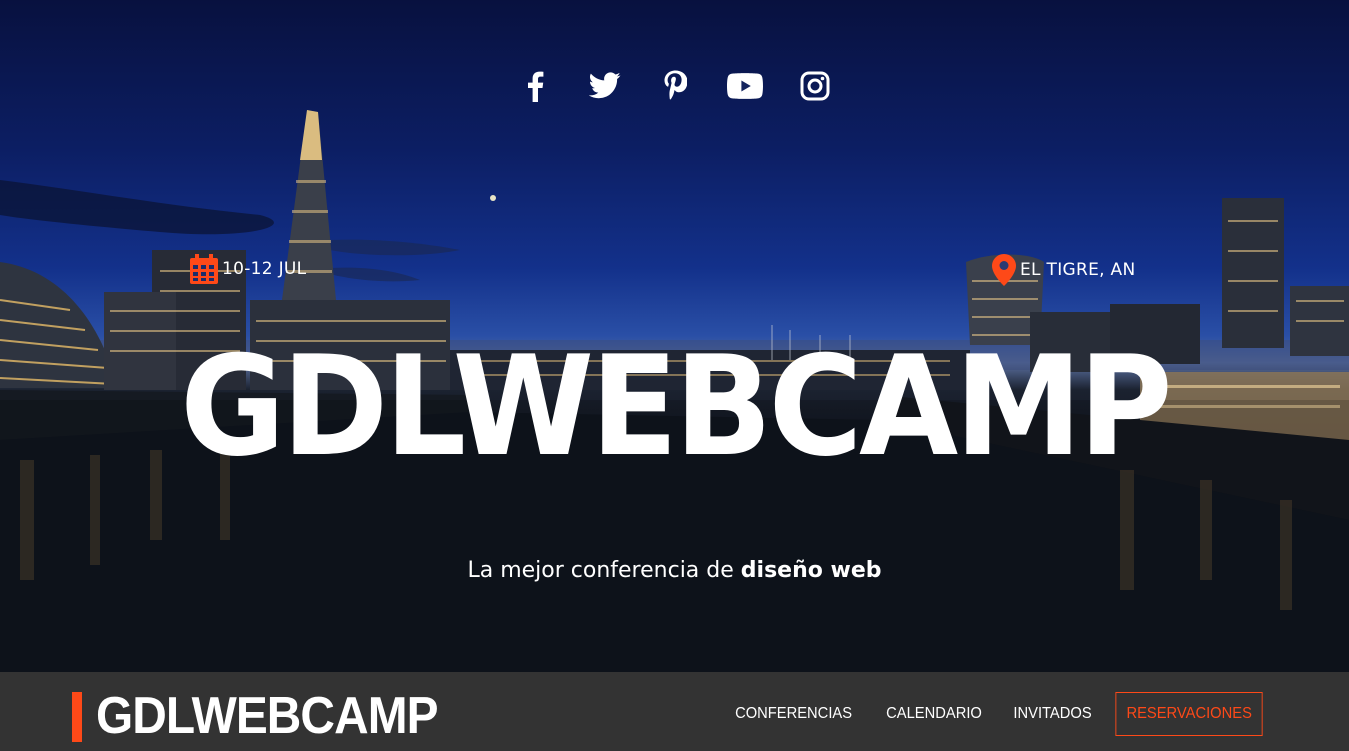  I want to click on site-logo: GDLWEBCAMP, so click(269, 716).